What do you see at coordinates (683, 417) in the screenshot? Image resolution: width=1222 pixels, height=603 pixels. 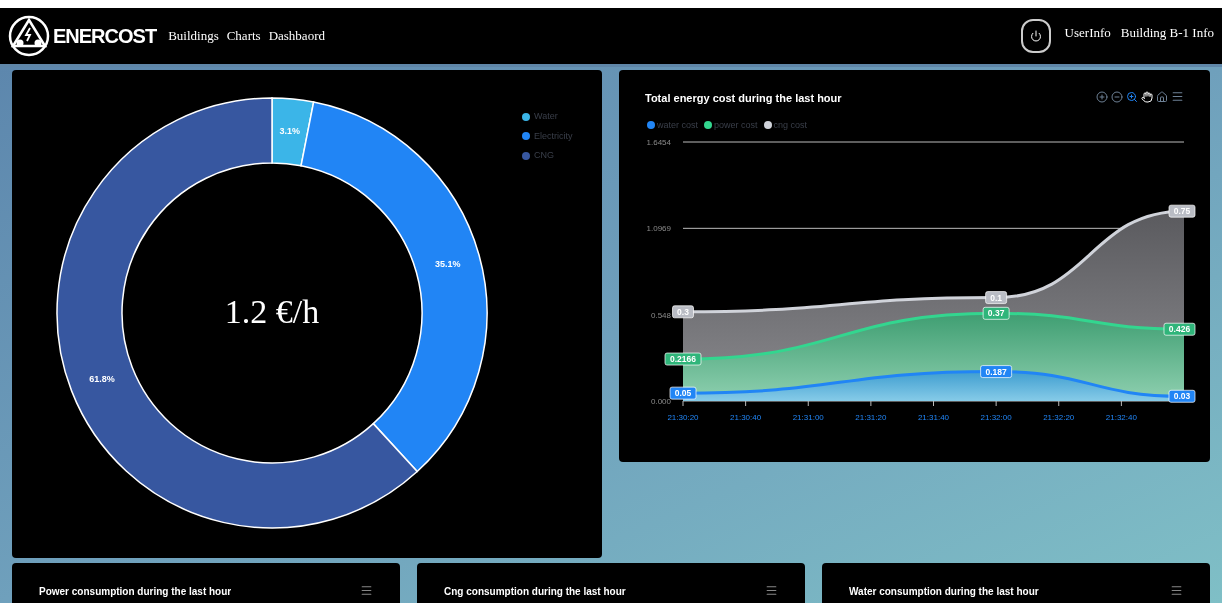 I see `x-tick-label: 21:30:20` at bounding box center [683, 417].